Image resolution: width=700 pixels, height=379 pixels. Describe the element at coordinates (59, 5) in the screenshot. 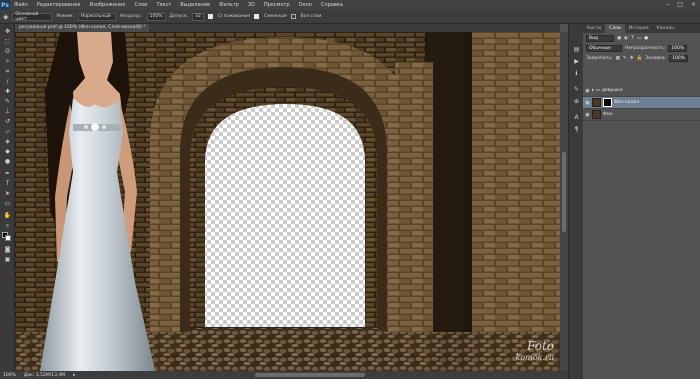

I see `menu-edit: Редактирование` at that location.